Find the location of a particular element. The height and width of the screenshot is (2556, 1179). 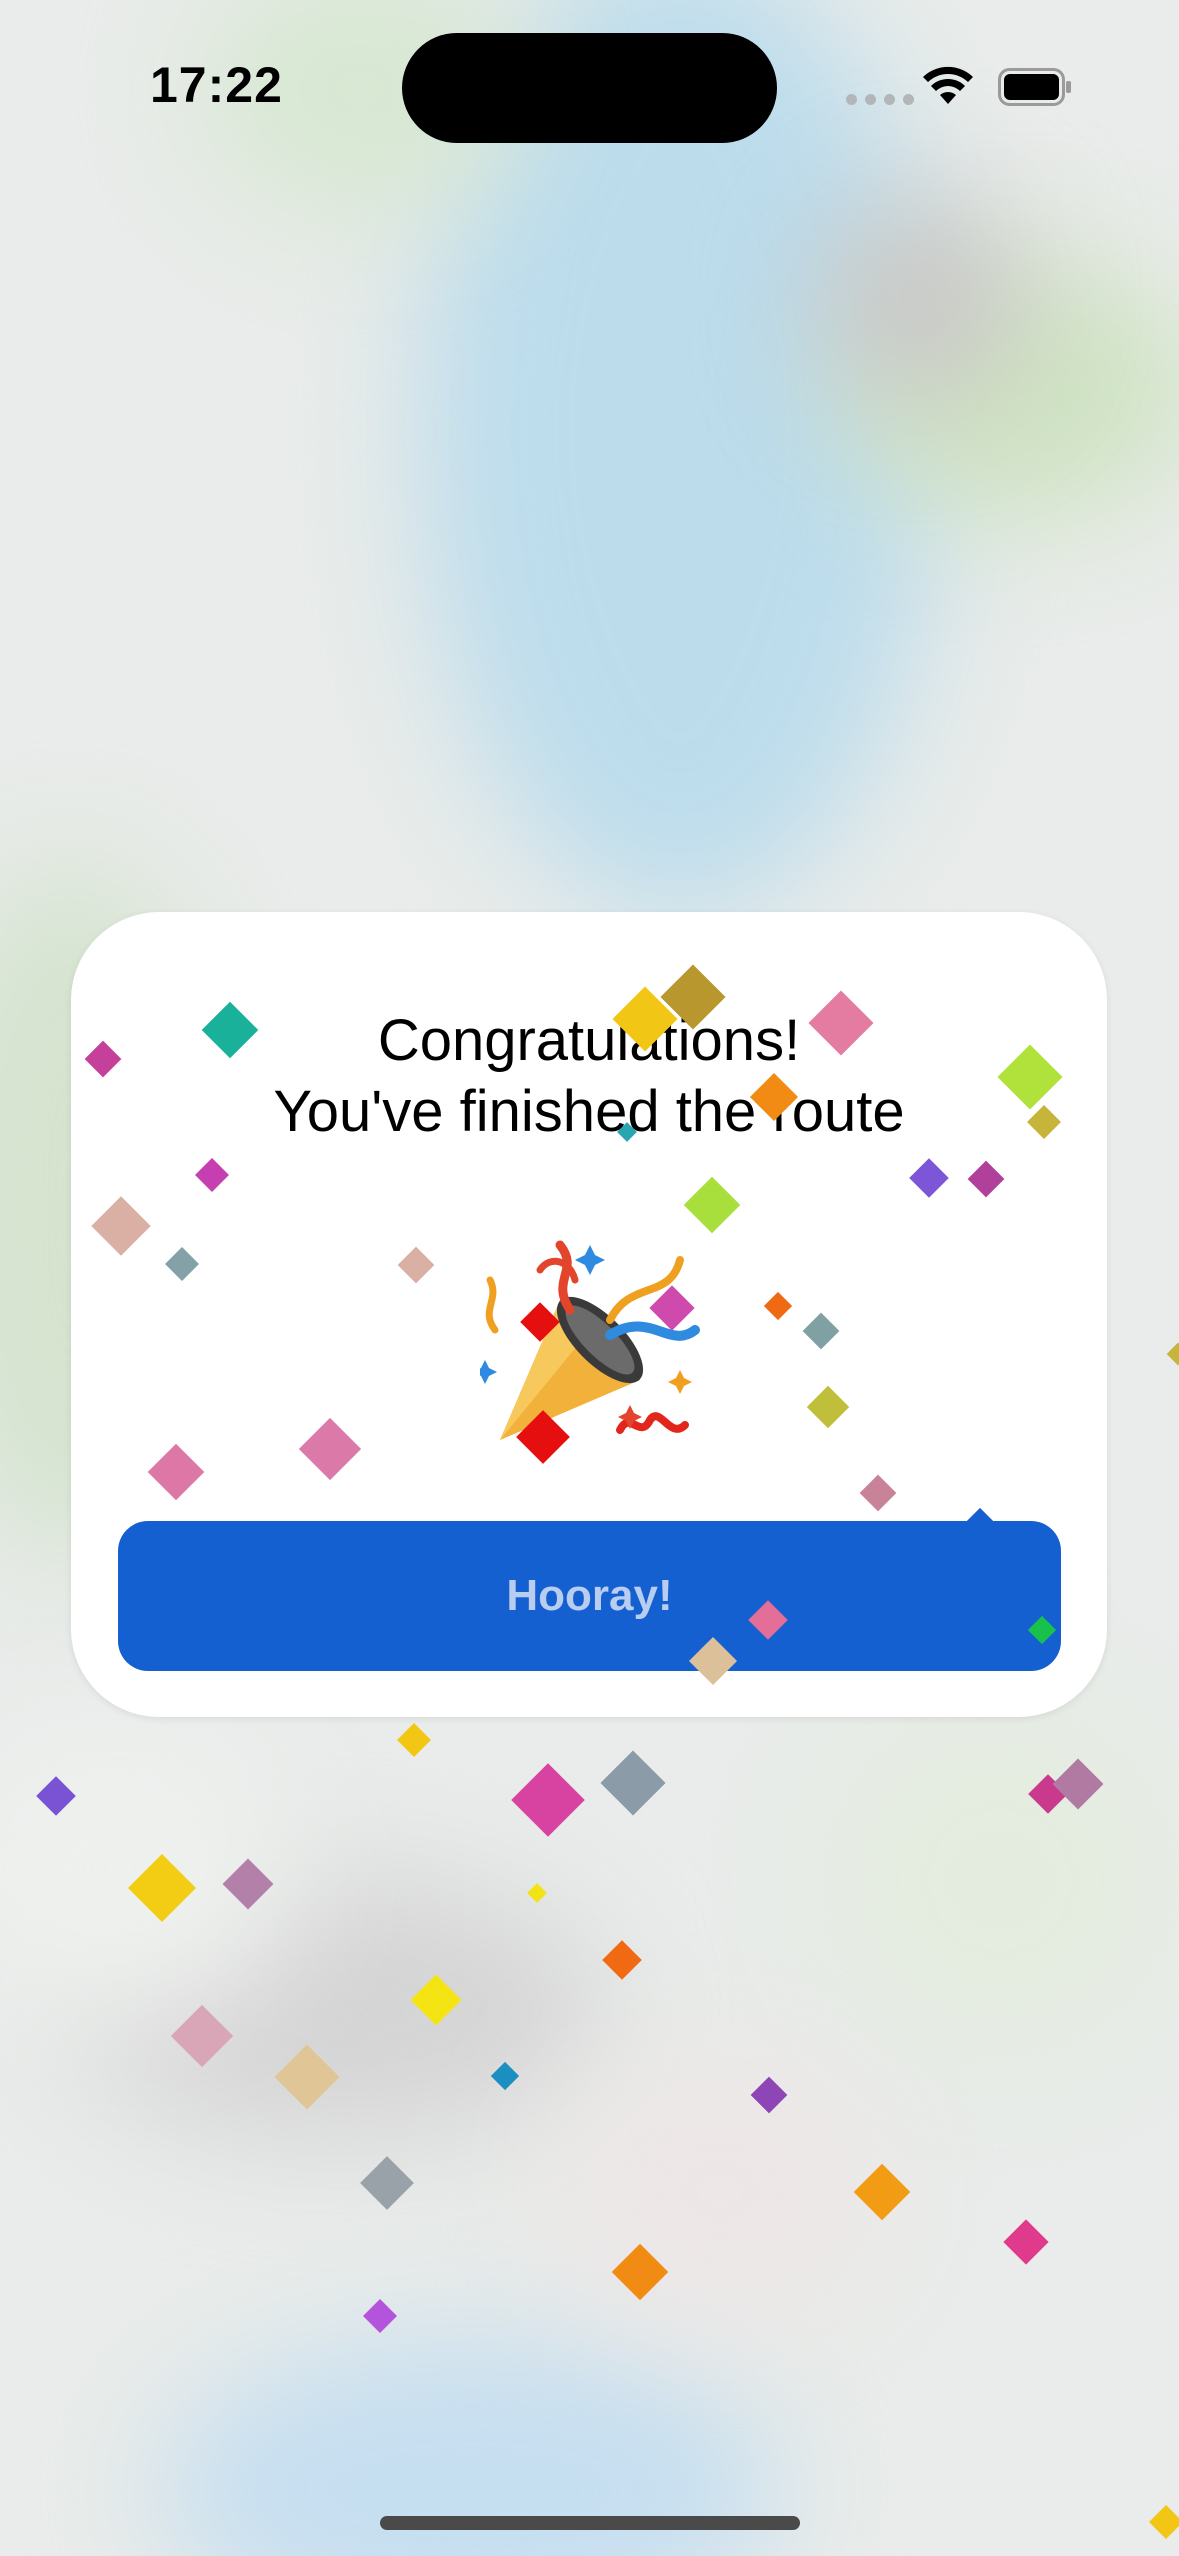

hooray-button: Hooray! is located at coordinates (589, 1596).